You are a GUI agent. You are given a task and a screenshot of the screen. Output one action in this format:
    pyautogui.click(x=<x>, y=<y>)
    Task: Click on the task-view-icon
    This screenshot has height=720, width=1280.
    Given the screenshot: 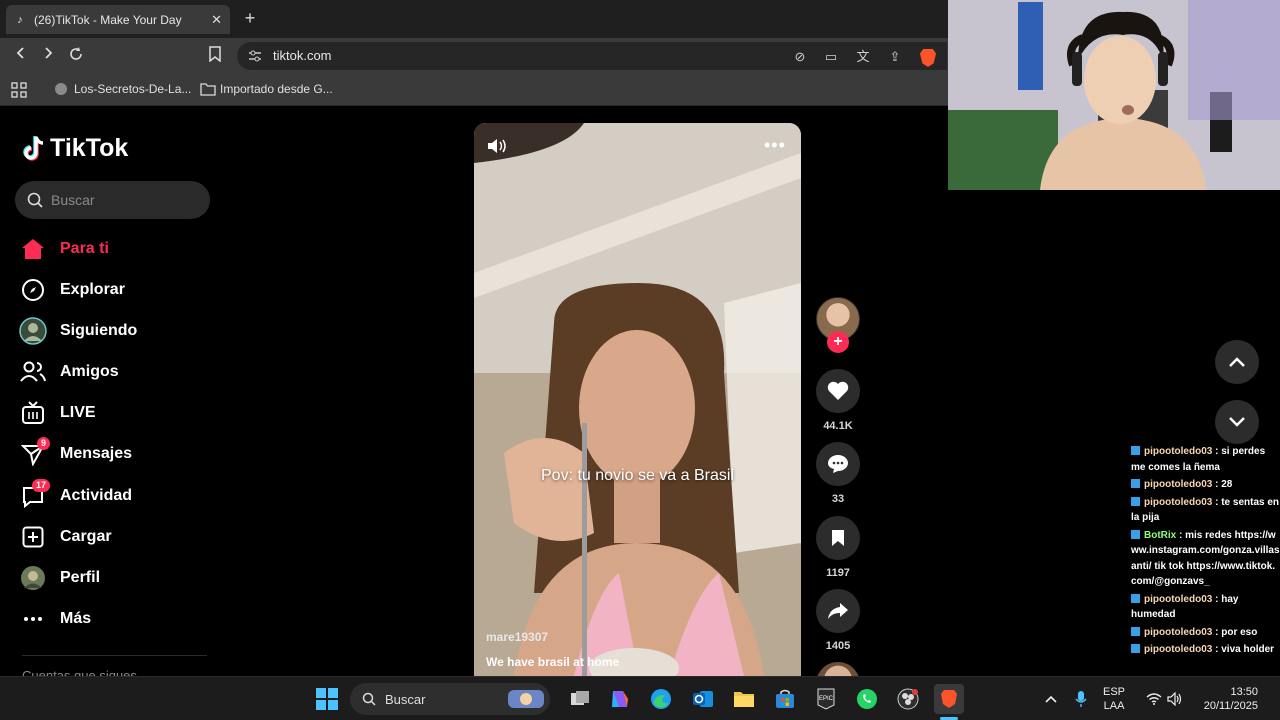 What is the action you would take?
    pyautogui.click(x=580, y=699)
    